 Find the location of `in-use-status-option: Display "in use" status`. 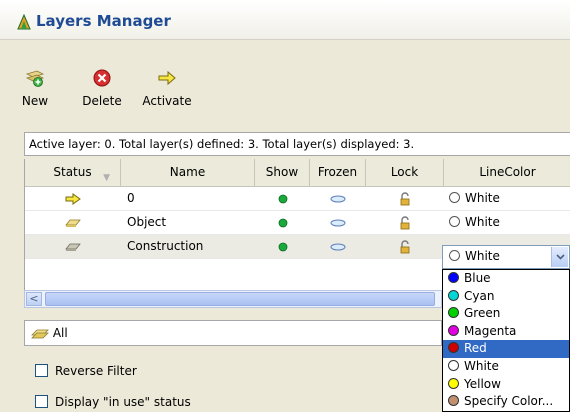

in-use-status-option: Display "in use" status is located at coordinates (113, 403).